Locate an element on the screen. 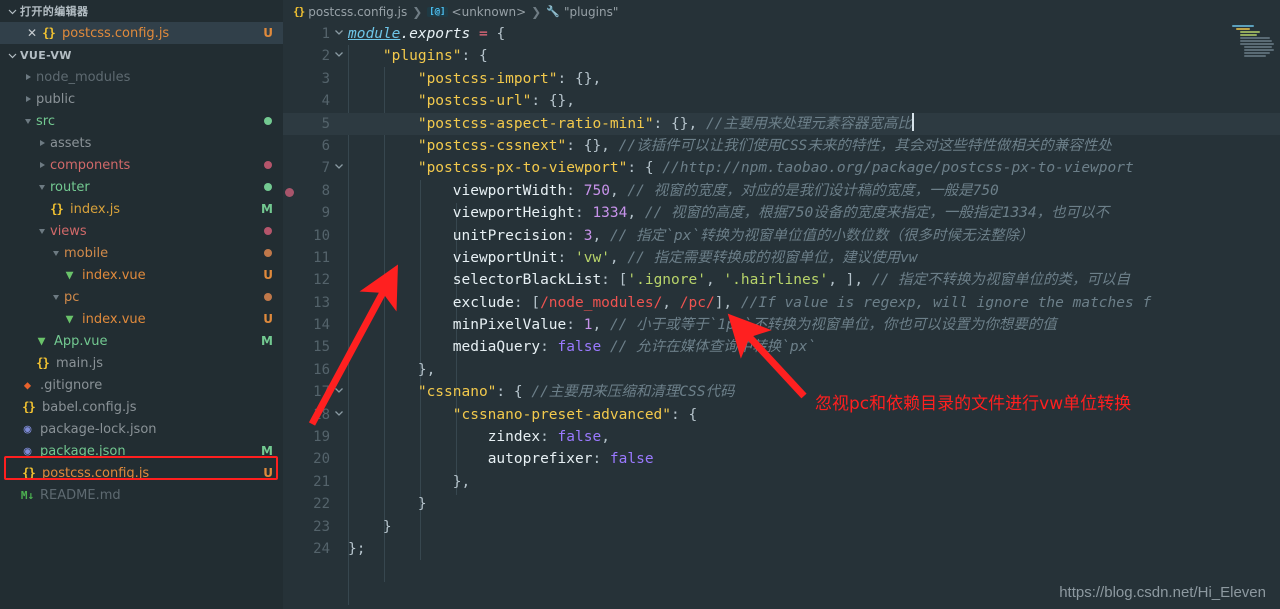 The height and width of the screenshot is (609, 1280). code-line-text: "plugins": { is located at coordinates (435, 56).